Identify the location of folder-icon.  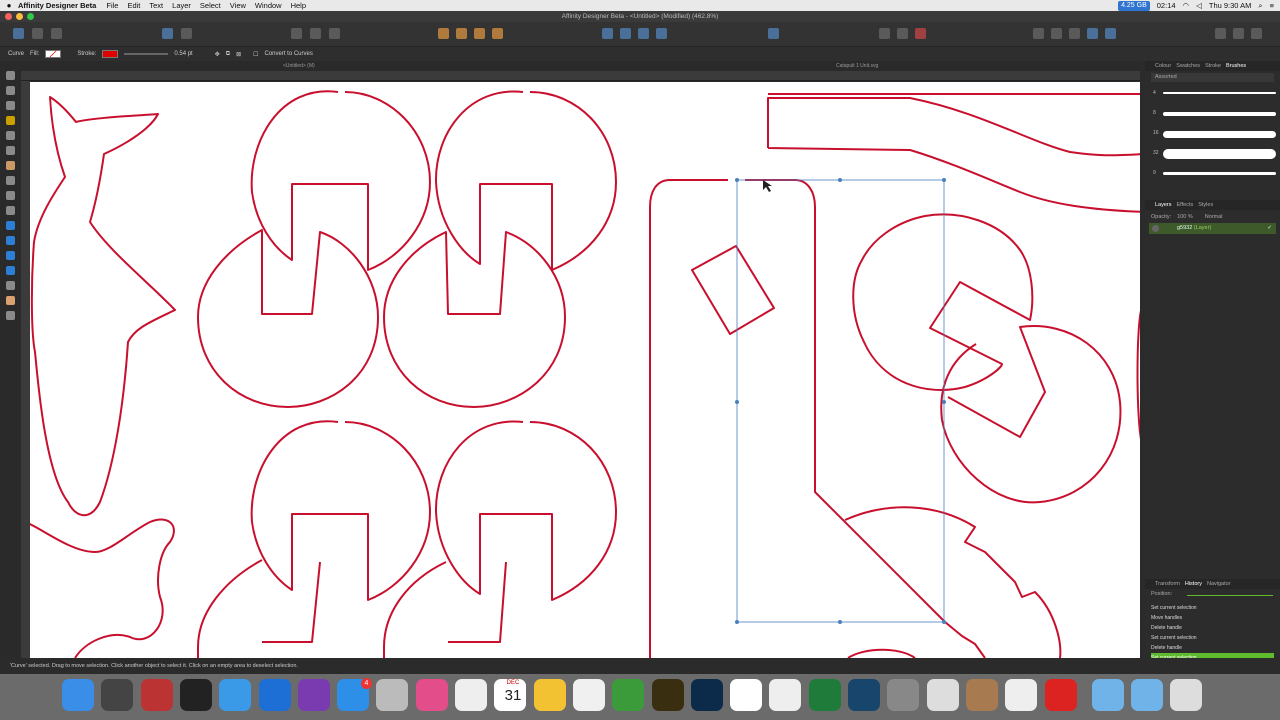
(1107, 695).